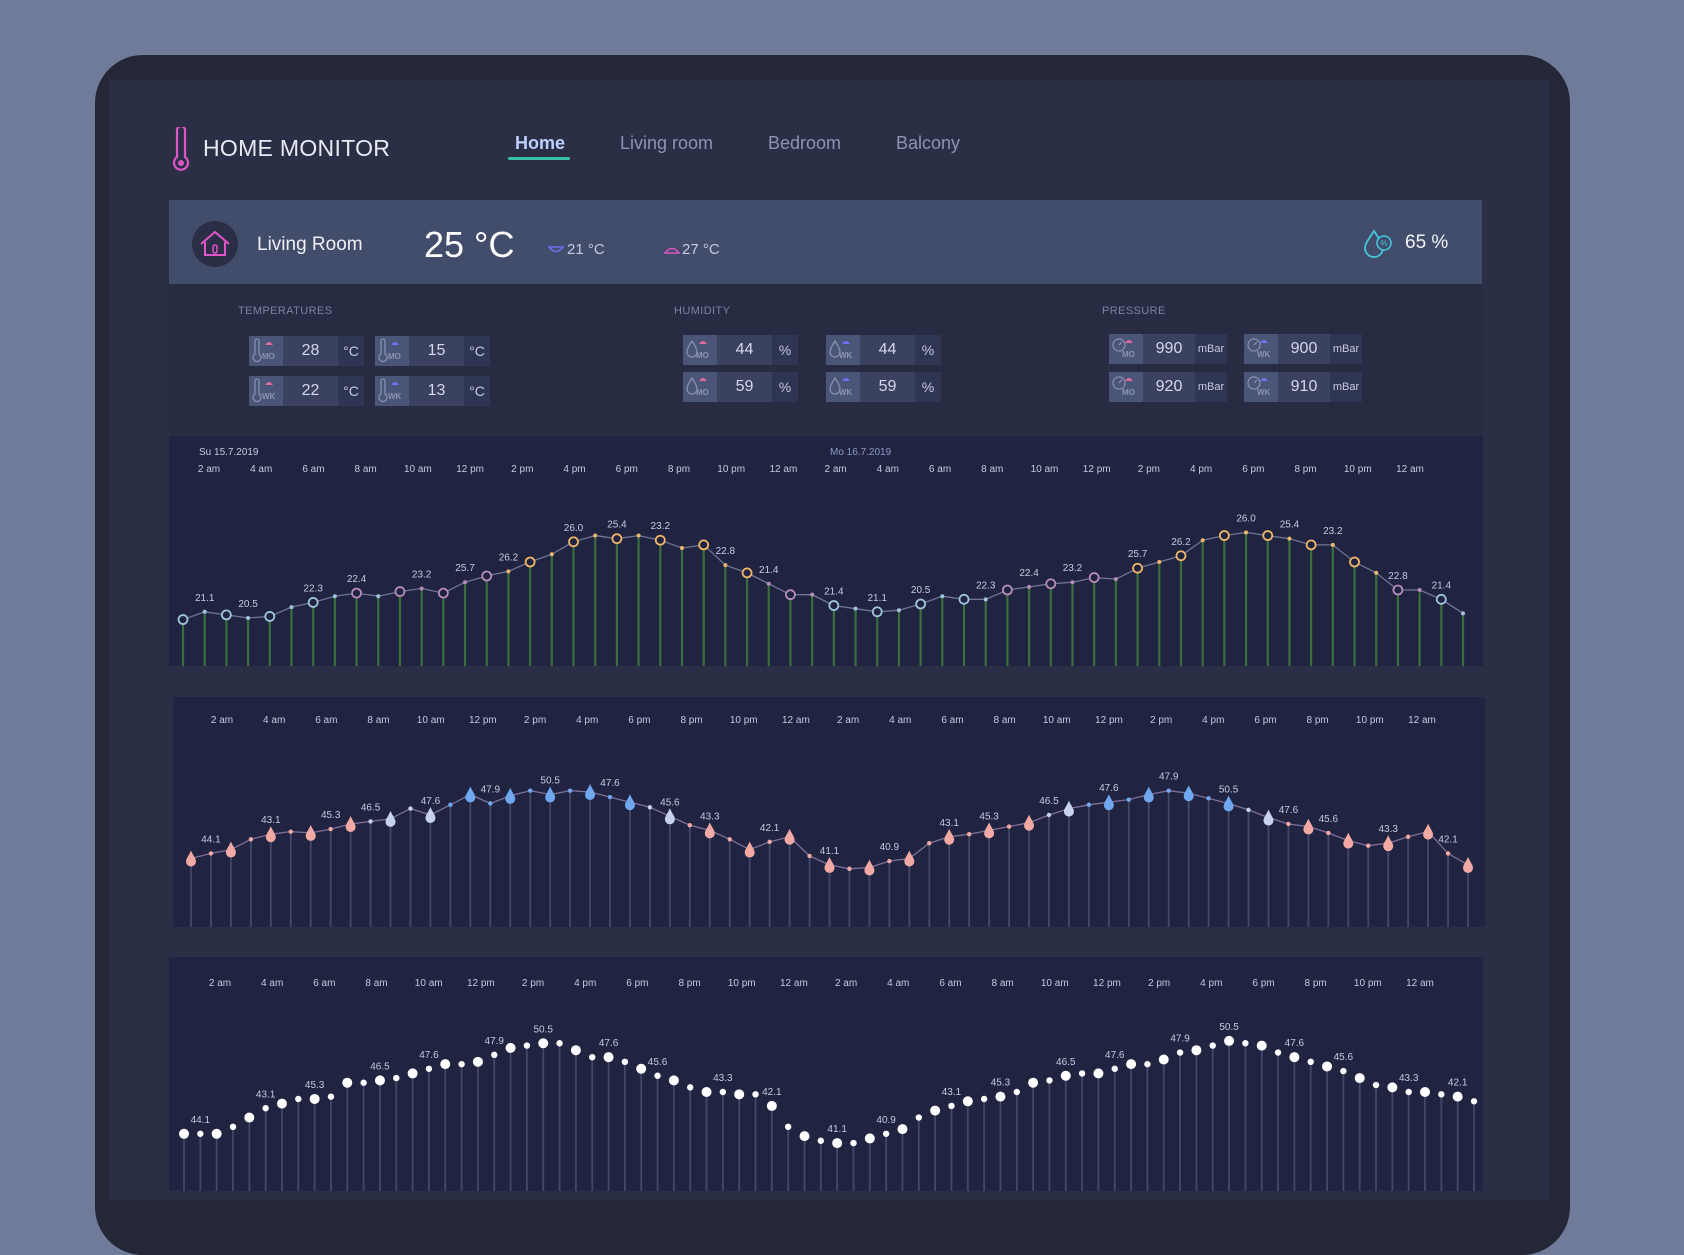 Image resolution: width=1684 pixels, height=1255 pixels. What do you see at coordinates (666, 143) in the screenshot?
I see `tab-living-room: Living room` at bounding box center [666, 143].